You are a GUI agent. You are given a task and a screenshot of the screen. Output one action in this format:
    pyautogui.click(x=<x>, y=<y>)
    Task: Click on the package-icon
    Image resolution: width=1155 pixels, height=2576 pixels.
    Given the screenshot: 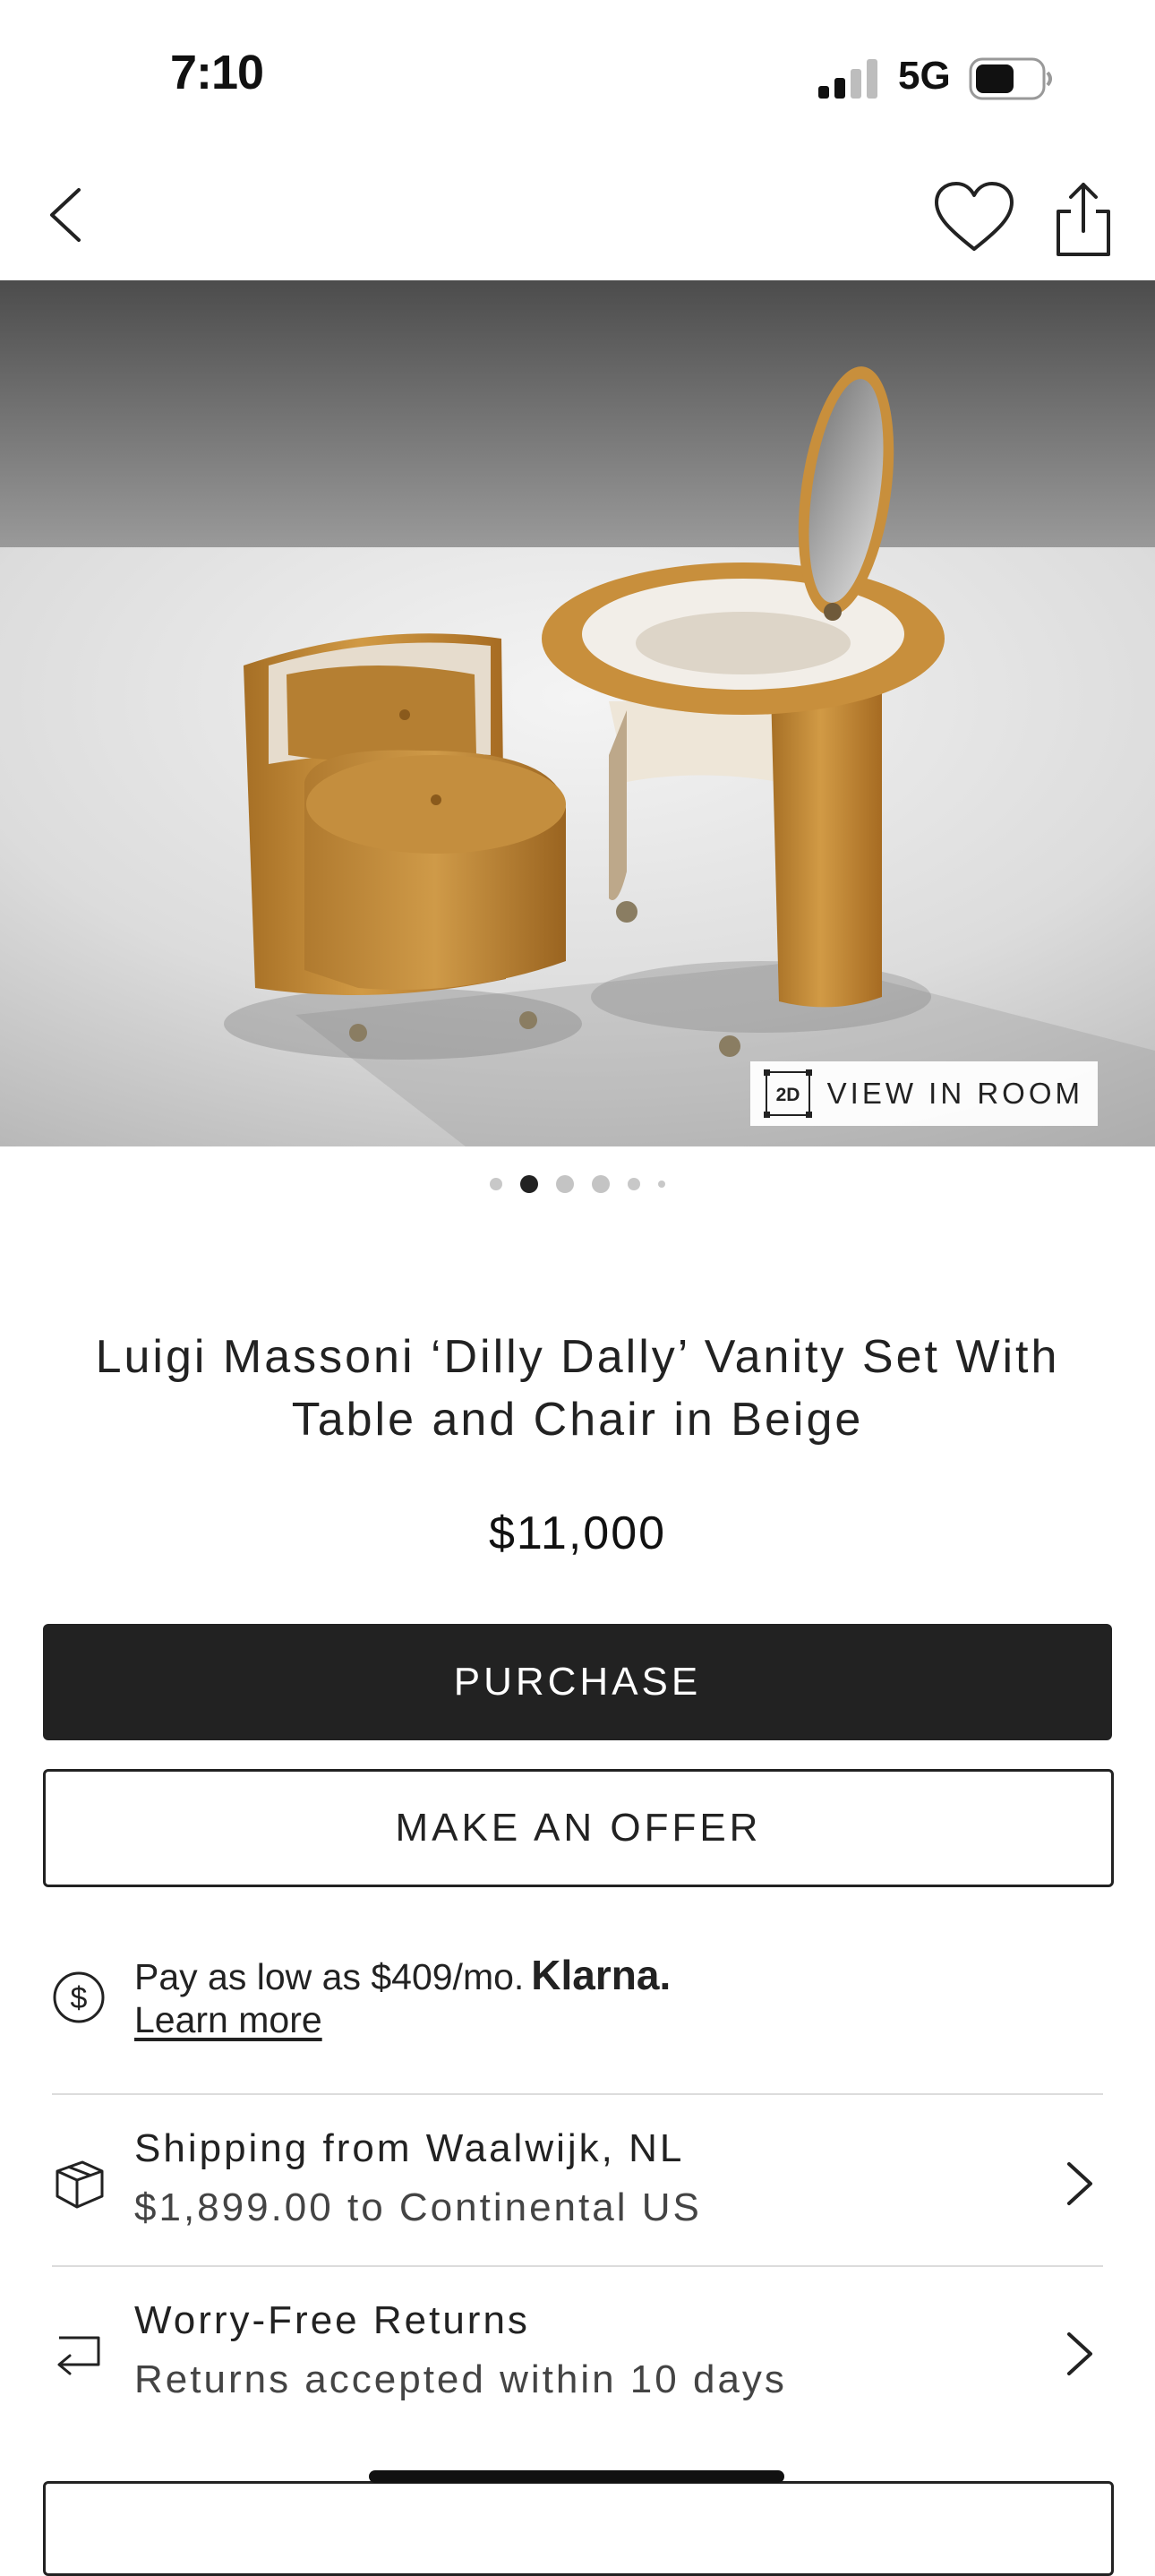 What is the action you would take?
    pyautogui.click(x=80, y=2184)
    